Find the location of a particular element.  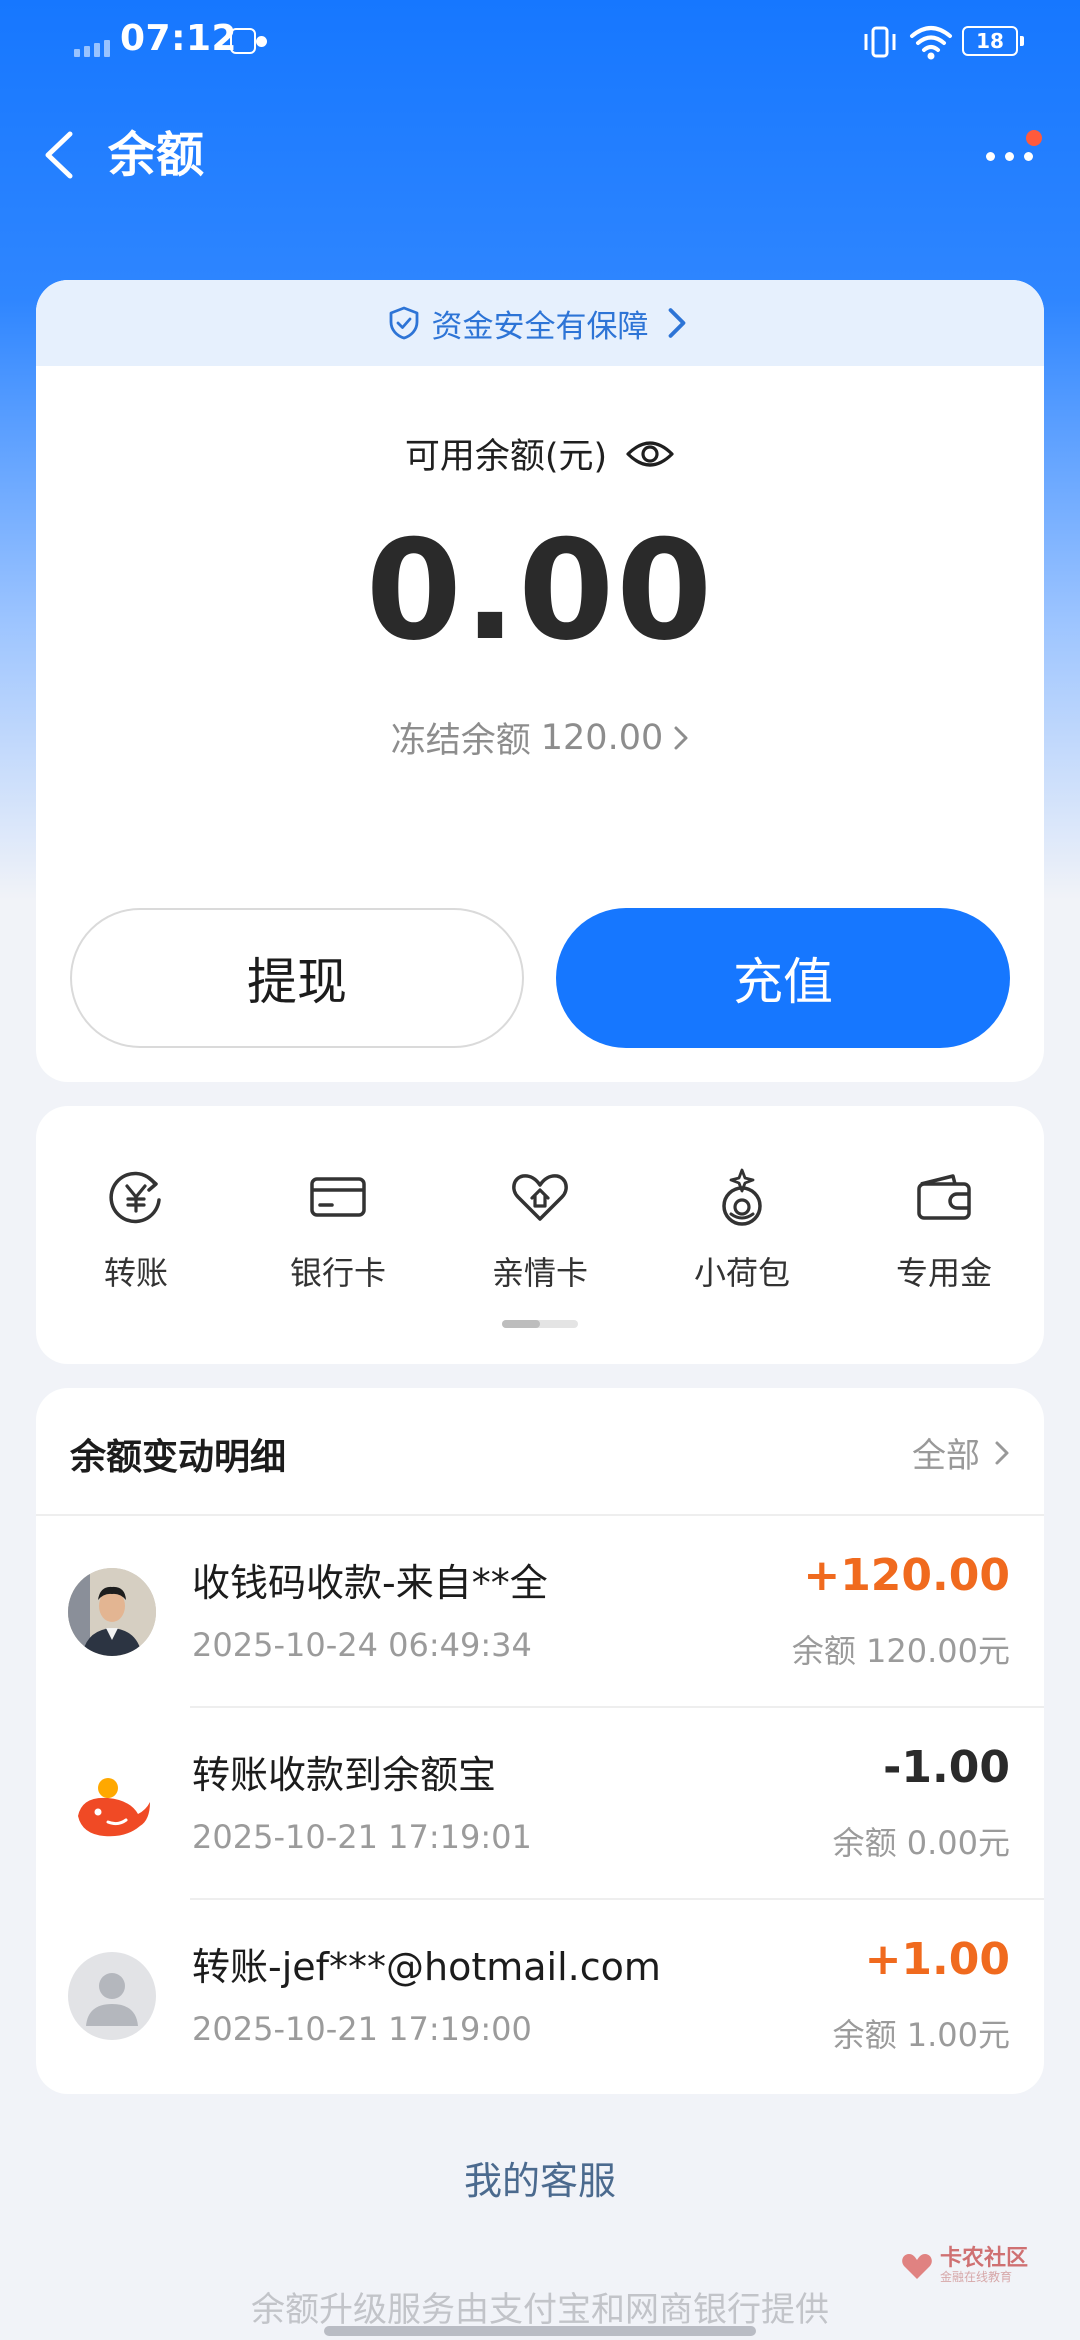

shield-check-icon is located at coordinates (403, 323).